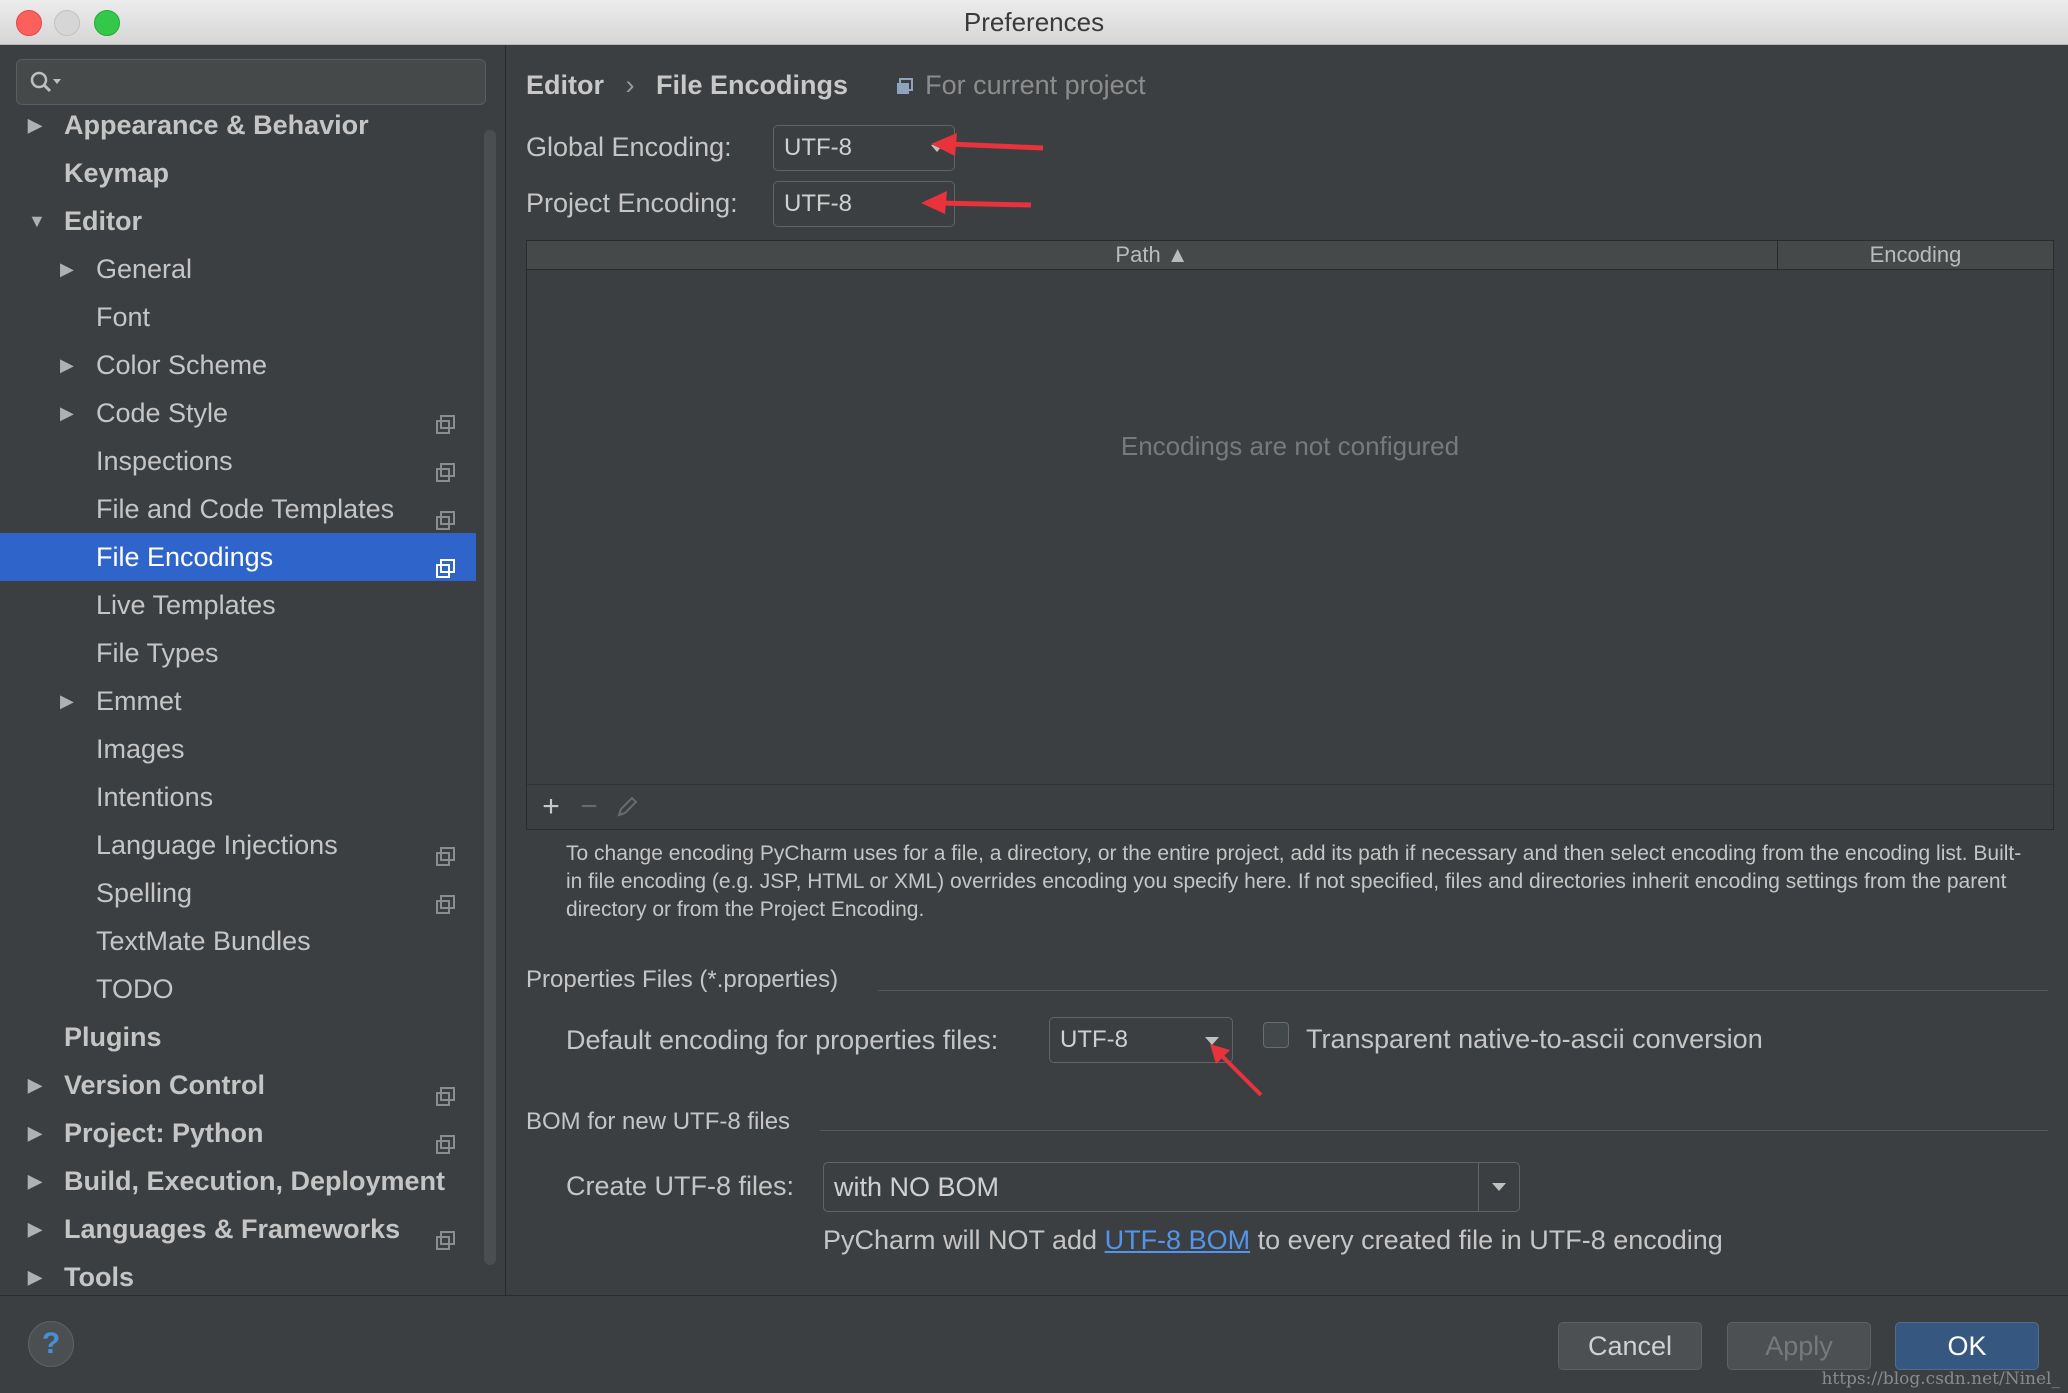 This screenshot has width=2068, height=1393. Describe the element at coordinates (238, 221) in the screenshot. I see `sidebar-item-editor: ▼ Editor` at that location.